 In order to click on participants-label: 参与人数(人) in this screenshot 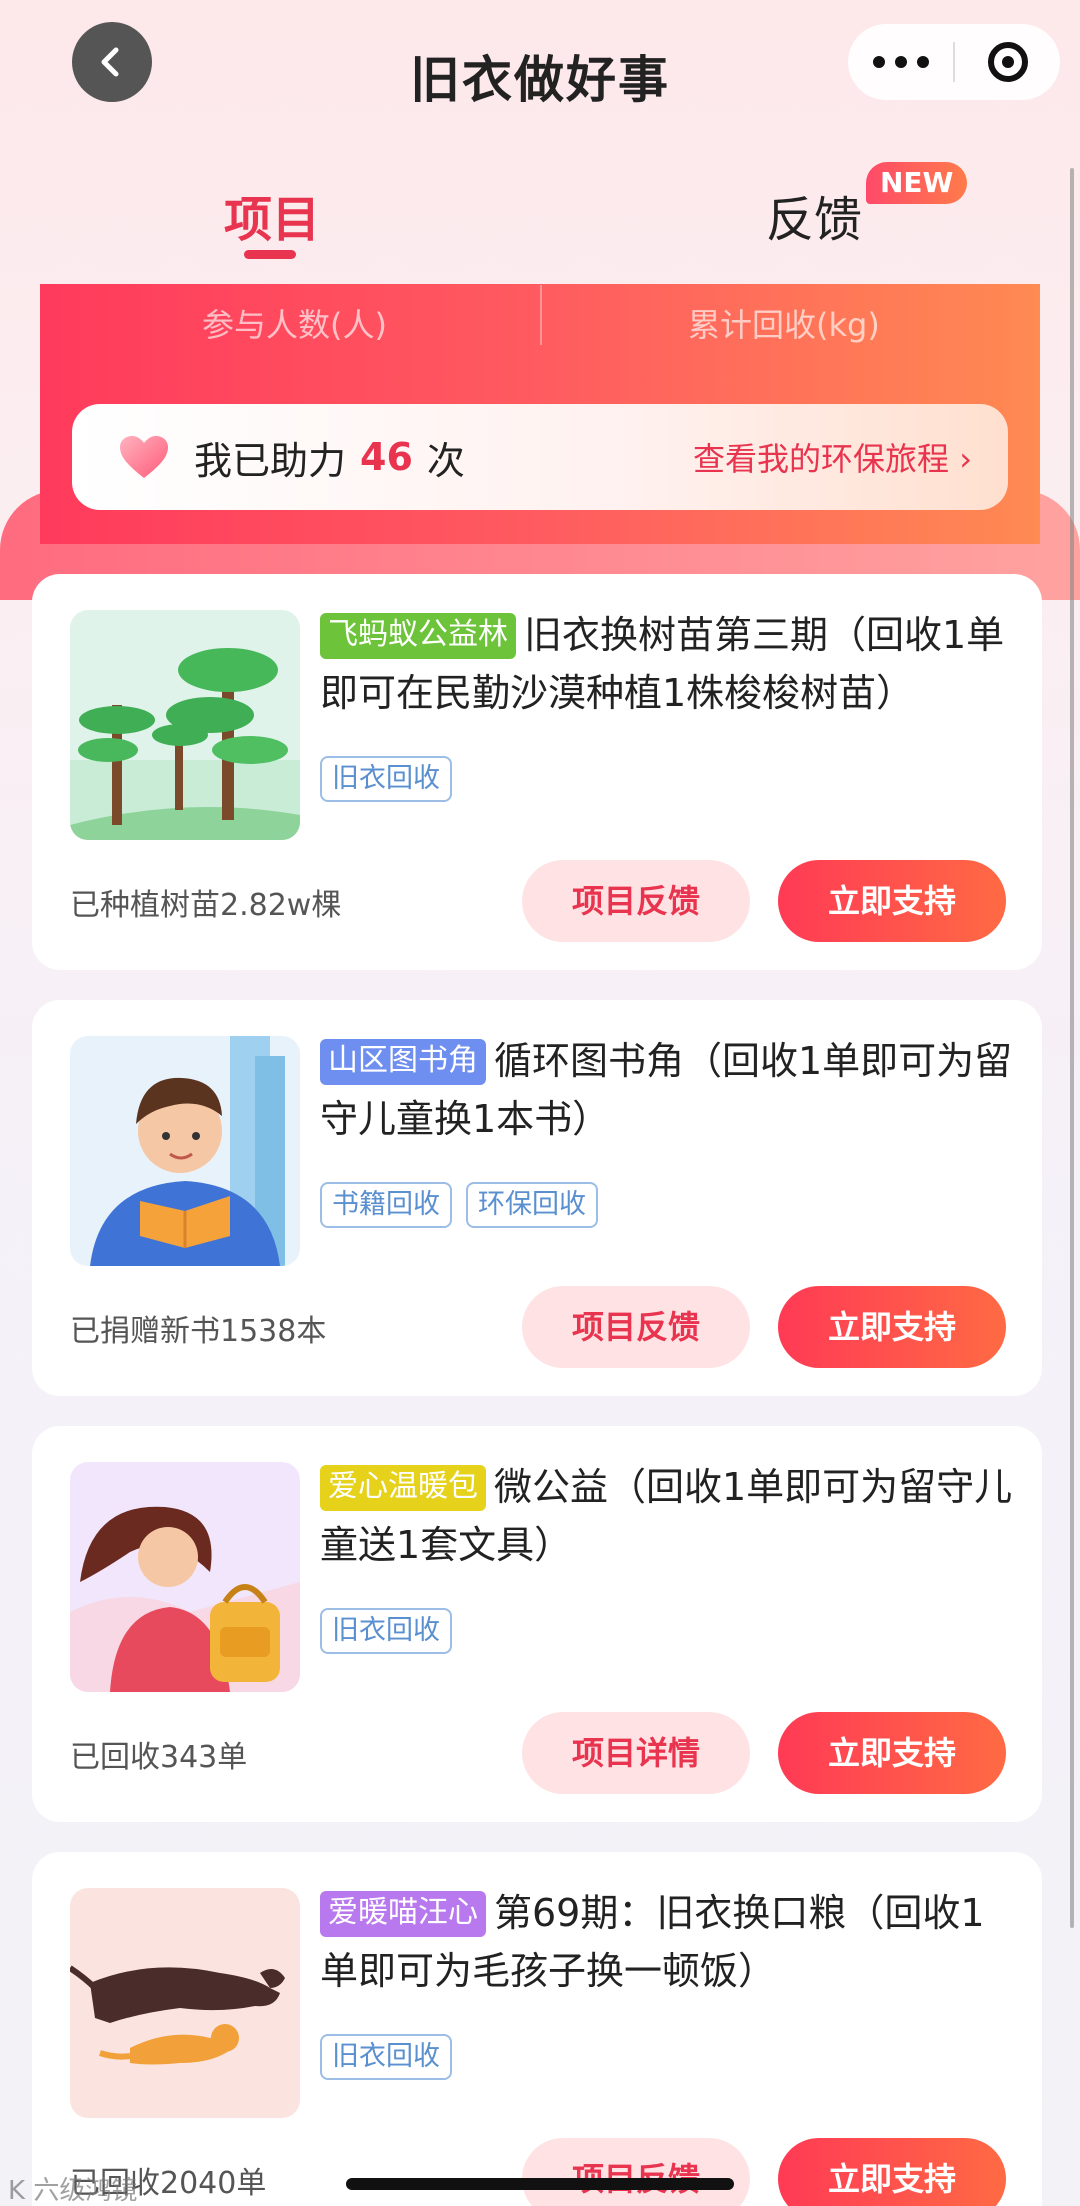, I will do `click(294, 325)`.